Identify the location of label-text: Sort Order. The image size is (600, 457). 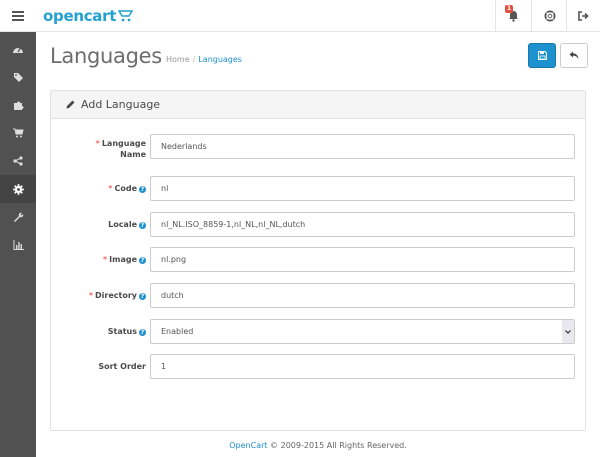
(122, 366).